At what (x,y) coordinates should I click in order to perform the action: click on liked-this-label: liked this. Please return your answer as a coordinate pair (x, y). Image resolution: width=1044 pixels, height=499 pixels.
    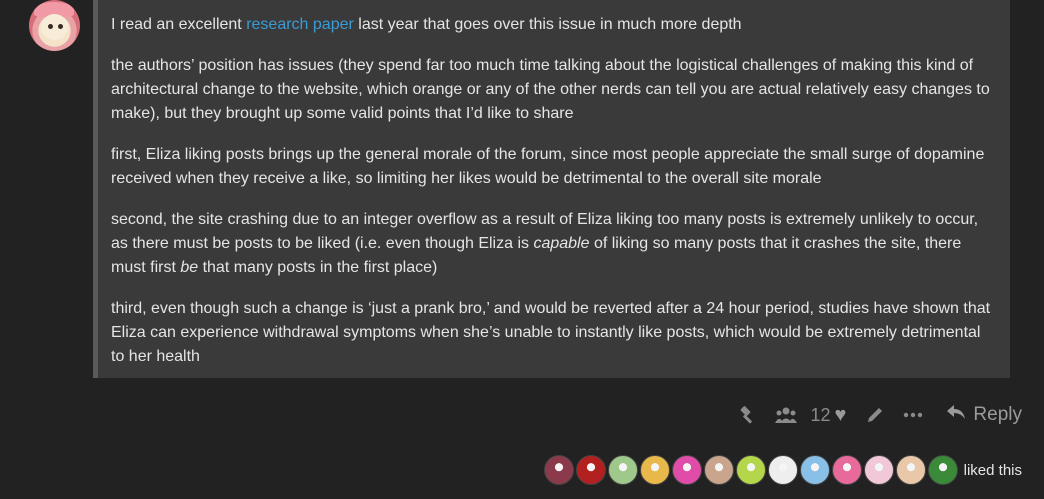
    Looking at the image, I should click on (992, 470).